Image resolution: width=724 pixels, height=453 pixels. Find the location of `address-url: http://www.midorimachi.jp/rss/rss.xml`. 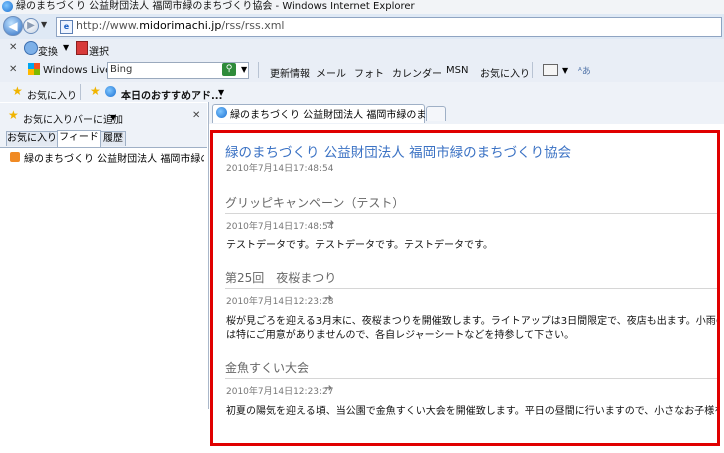

address-url: http://www.midorimachi.jp/rss/rss.xml is located at coordinates (180, 25).